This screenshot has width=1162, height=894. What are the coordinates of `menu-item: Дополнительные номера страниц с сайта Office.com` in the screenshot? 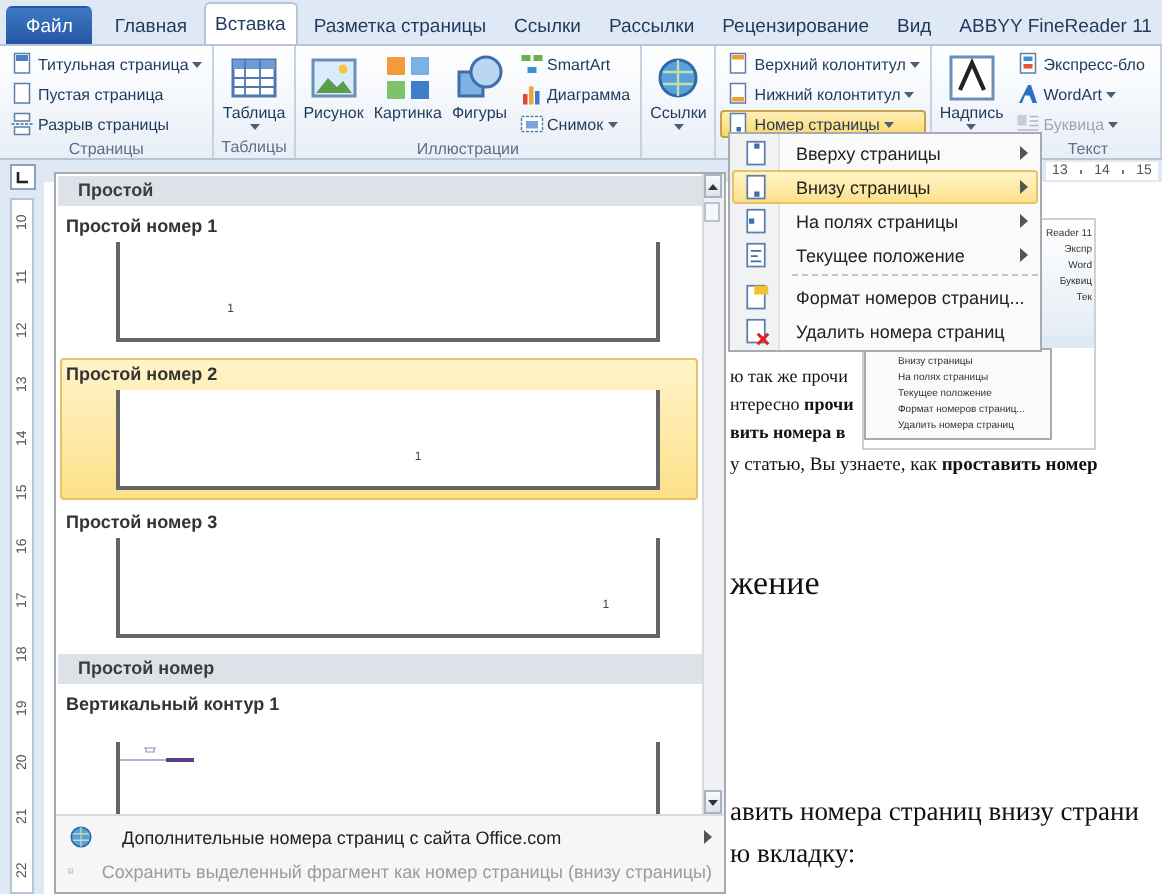 It's located at (390, 837).